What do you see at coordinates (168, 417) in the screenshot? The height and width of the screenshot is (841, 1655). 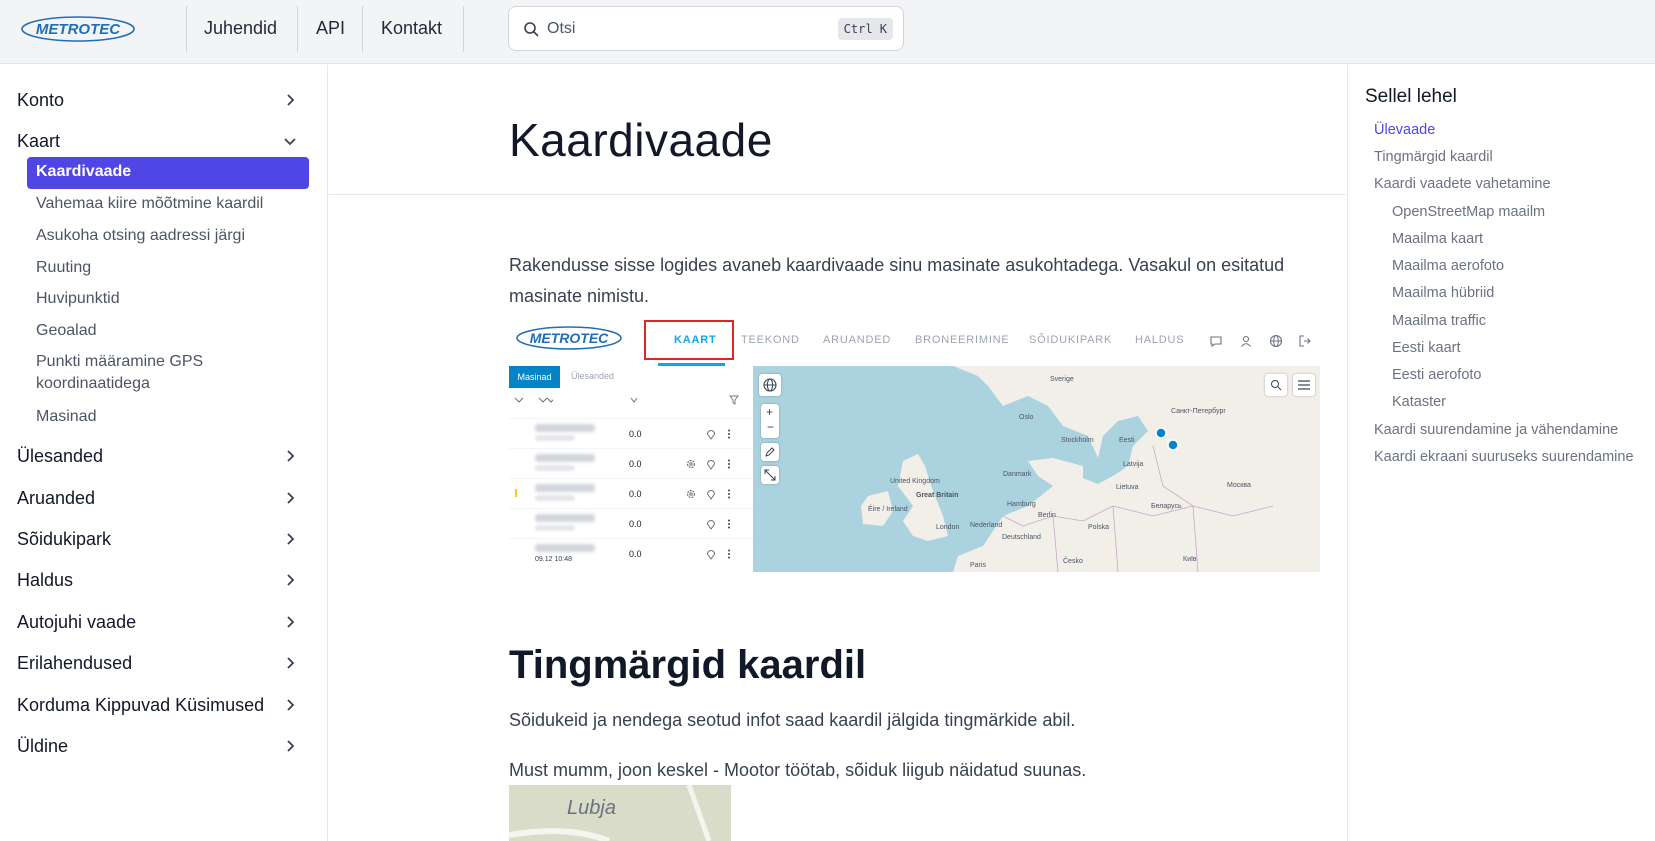 I see `sidebar-item-masinad: Masinad` at bounding box center [168, 417].